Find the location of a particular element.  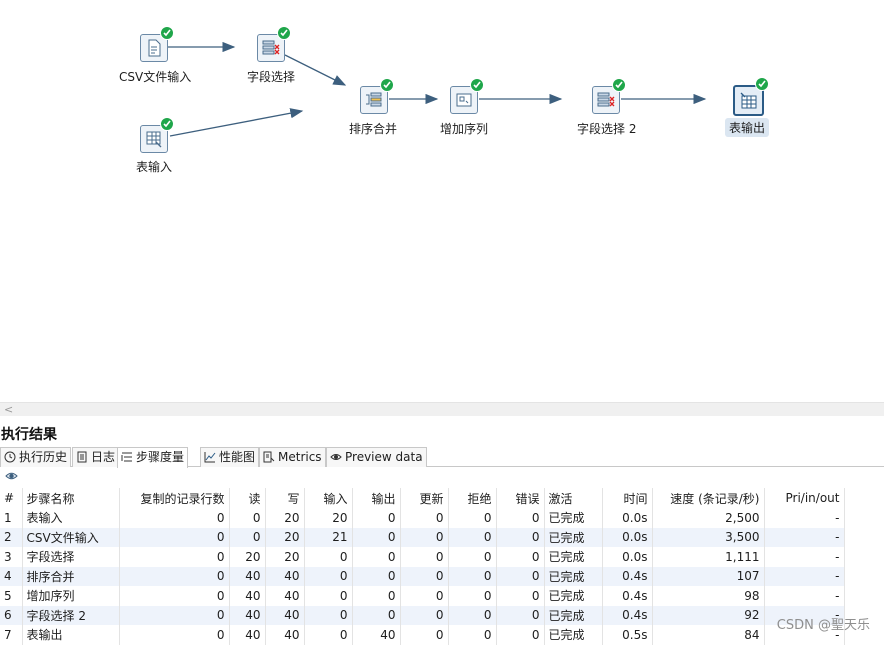

col-header-speed: 速度 (条记录/秒) is located at coordinates (708, 498).